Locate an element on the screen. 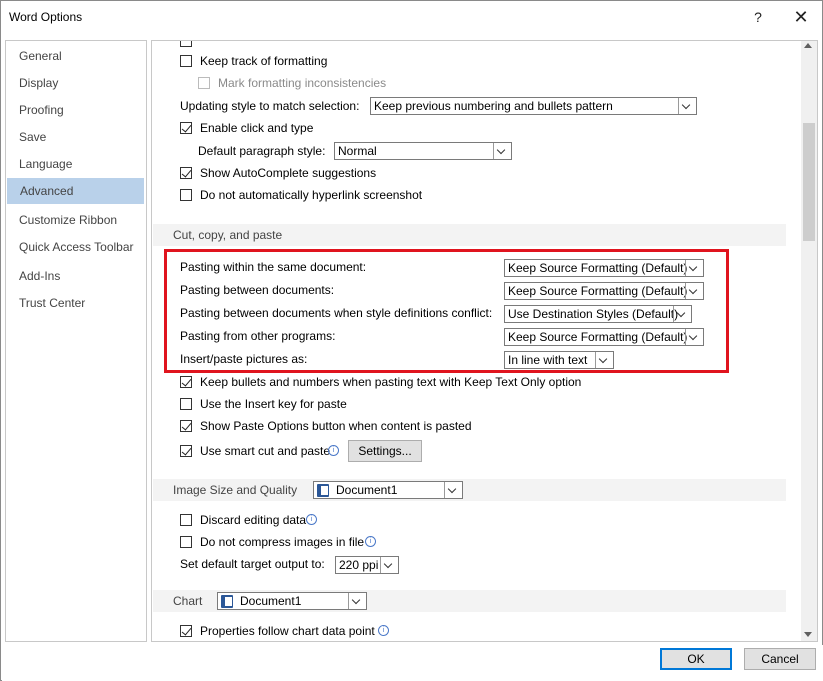  follow-data-point-label: Properties follow chart data point is located at coordinates (287, 631).